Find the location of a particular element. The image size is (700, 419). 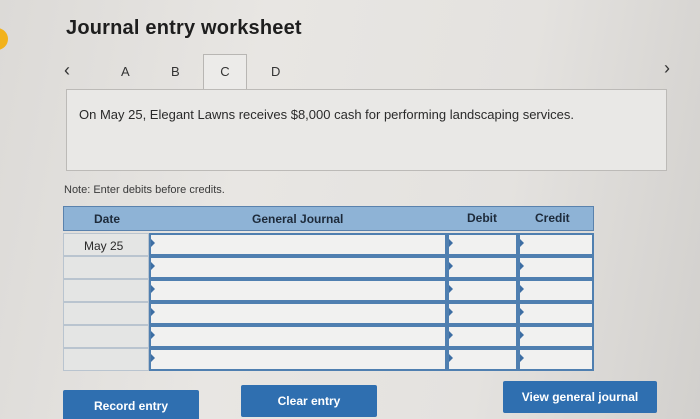

date-cell: May 25 is located at coordinates (106, 244).